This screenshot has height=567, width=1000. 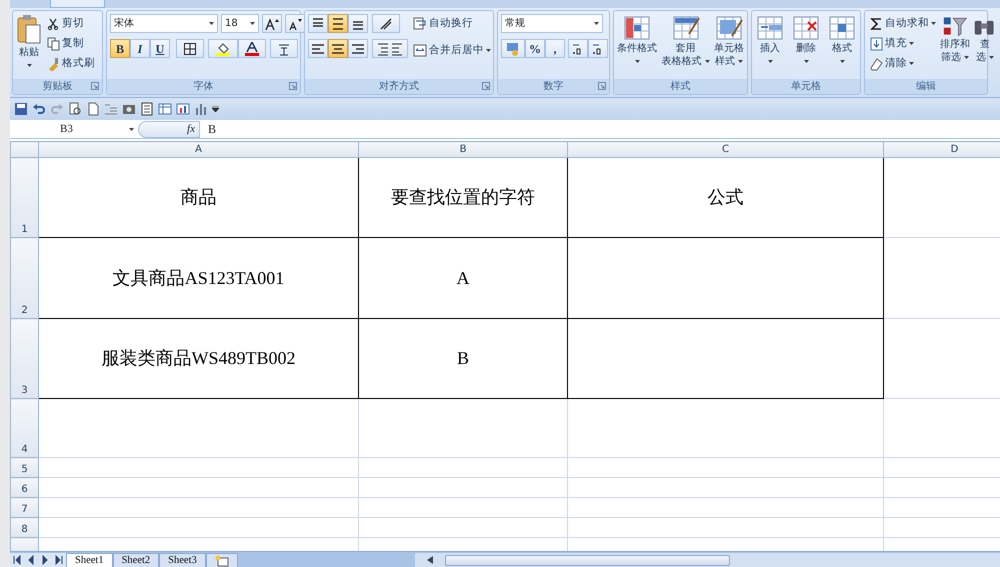 I want to click on table-cell: 商品, so click(x=198, y=197).